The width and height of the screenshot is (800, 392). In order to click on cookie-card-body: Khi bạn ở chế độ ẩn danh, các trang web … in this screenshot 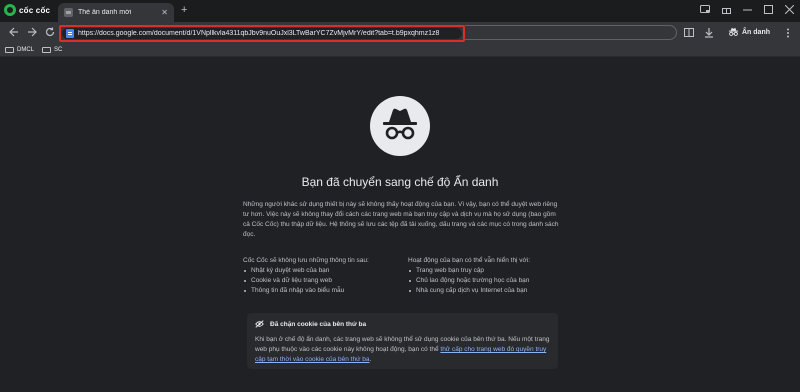, I will do `click(403, 350)`.